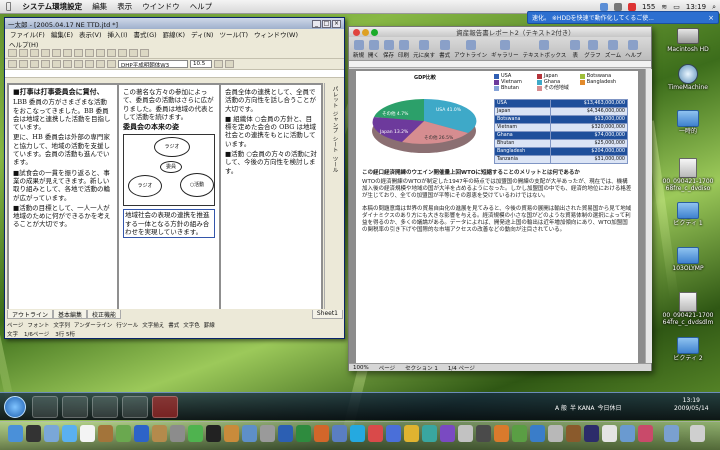 The height and width of the screenshot is (450, 720). I want to click on dropbox-icon, so click(604, 7).